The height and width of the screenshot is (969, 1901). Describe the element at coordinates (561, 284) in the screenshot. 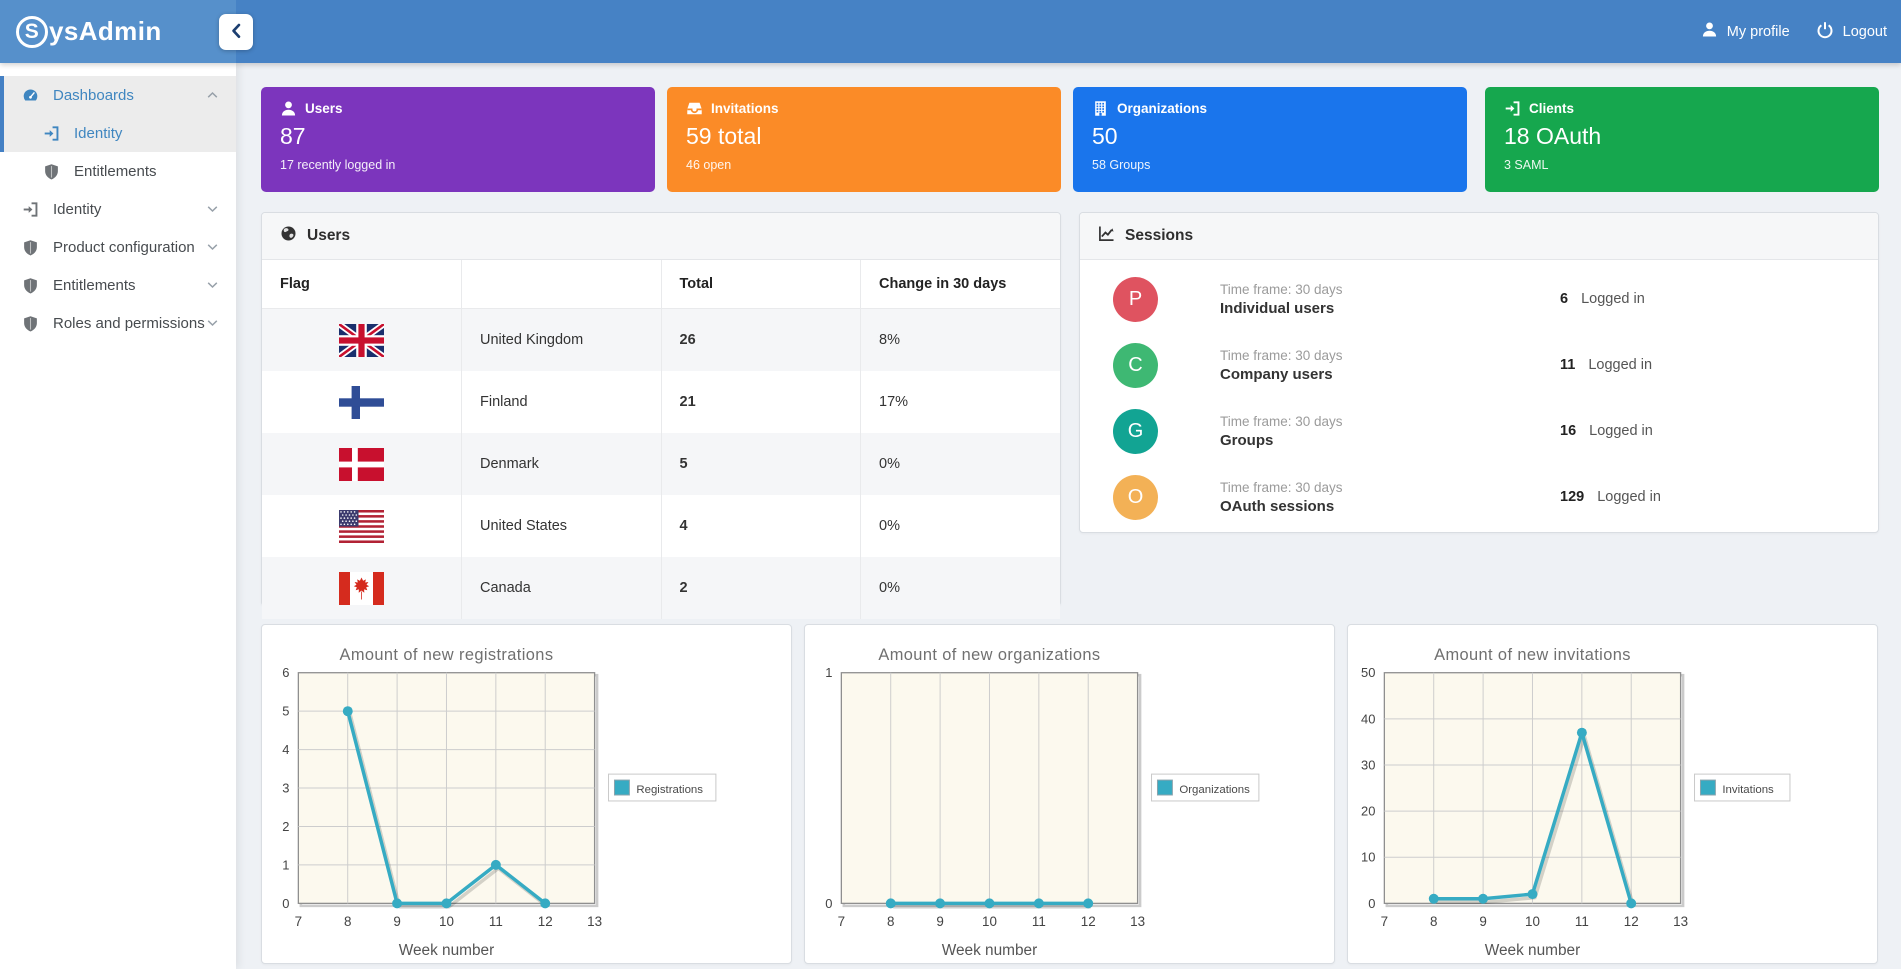

I see `users-table-col-header` at that location.